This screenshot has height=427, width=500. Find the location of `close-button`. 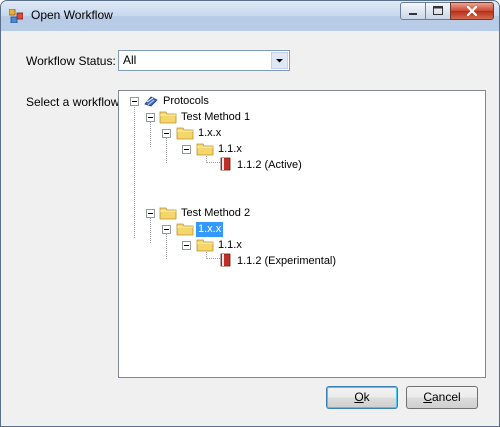

close-button is located at coordinates (472, 11).